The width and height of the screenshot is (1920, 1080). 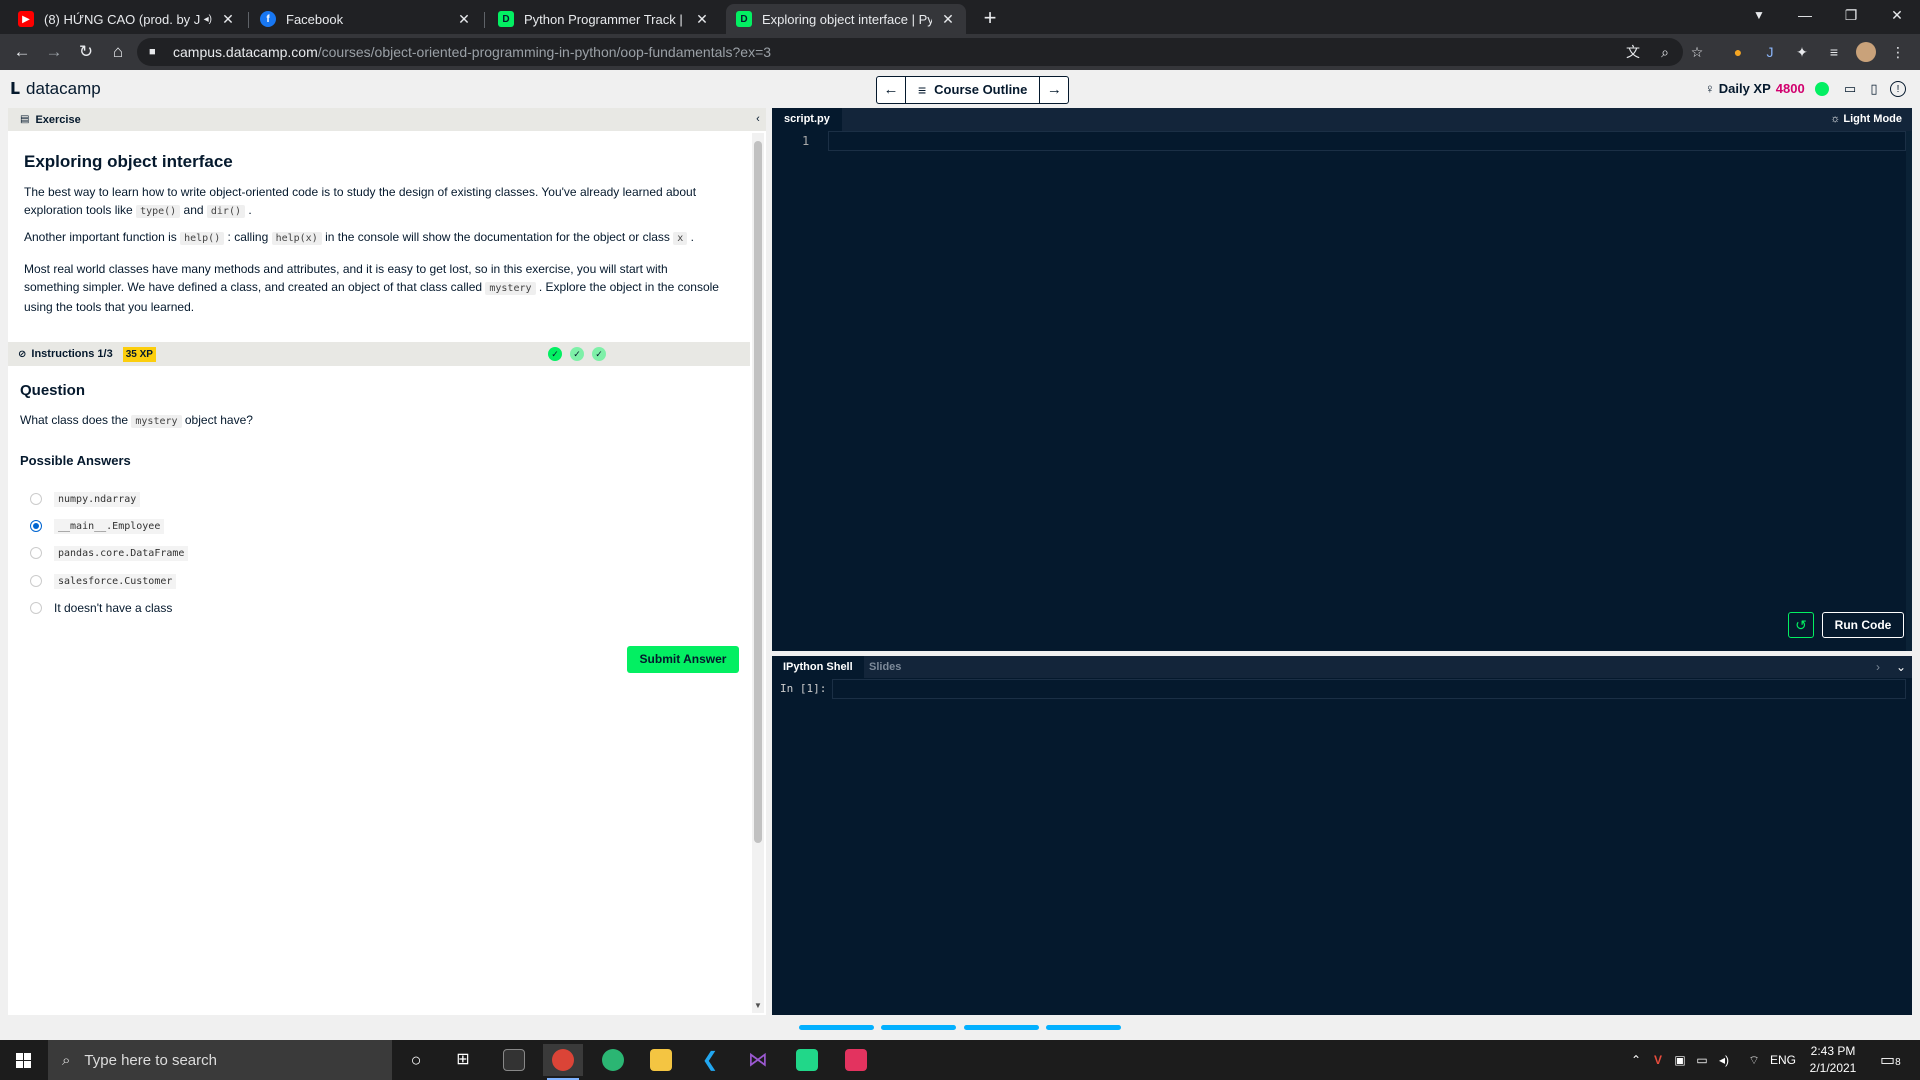 I want to click on hamburger-icon: ≡, so click(x=922, y=90).